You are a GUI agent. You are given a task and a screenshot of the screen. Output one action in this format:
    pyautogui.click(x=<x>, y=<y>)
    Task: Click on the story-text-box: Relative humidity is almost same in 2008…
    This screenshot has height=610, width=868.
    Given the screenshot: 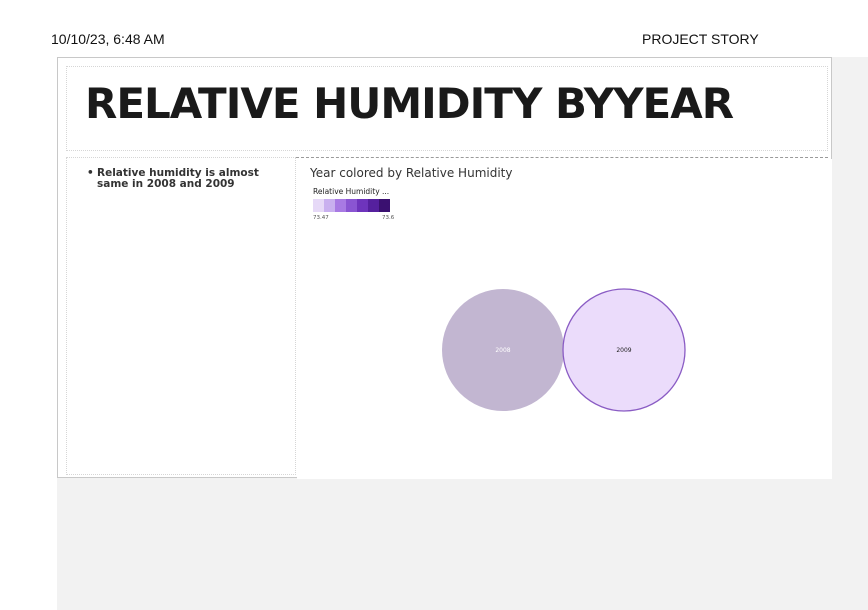 What is the action you would take?
    pyautogui.click(x=181, y=316)
    